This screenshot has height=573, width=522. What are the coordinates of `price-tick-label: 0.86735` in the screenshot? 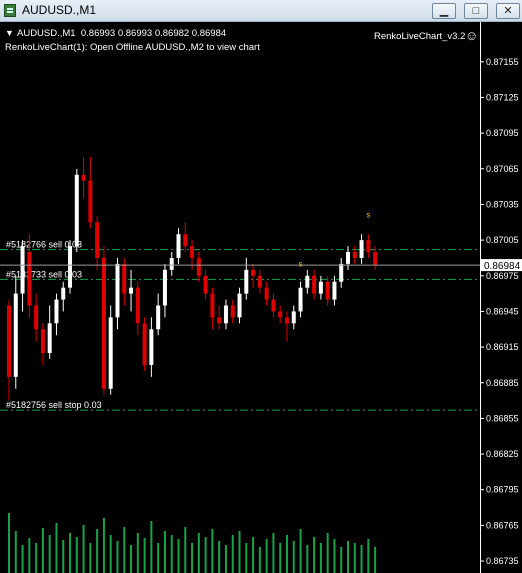 It's located at (502, 561).